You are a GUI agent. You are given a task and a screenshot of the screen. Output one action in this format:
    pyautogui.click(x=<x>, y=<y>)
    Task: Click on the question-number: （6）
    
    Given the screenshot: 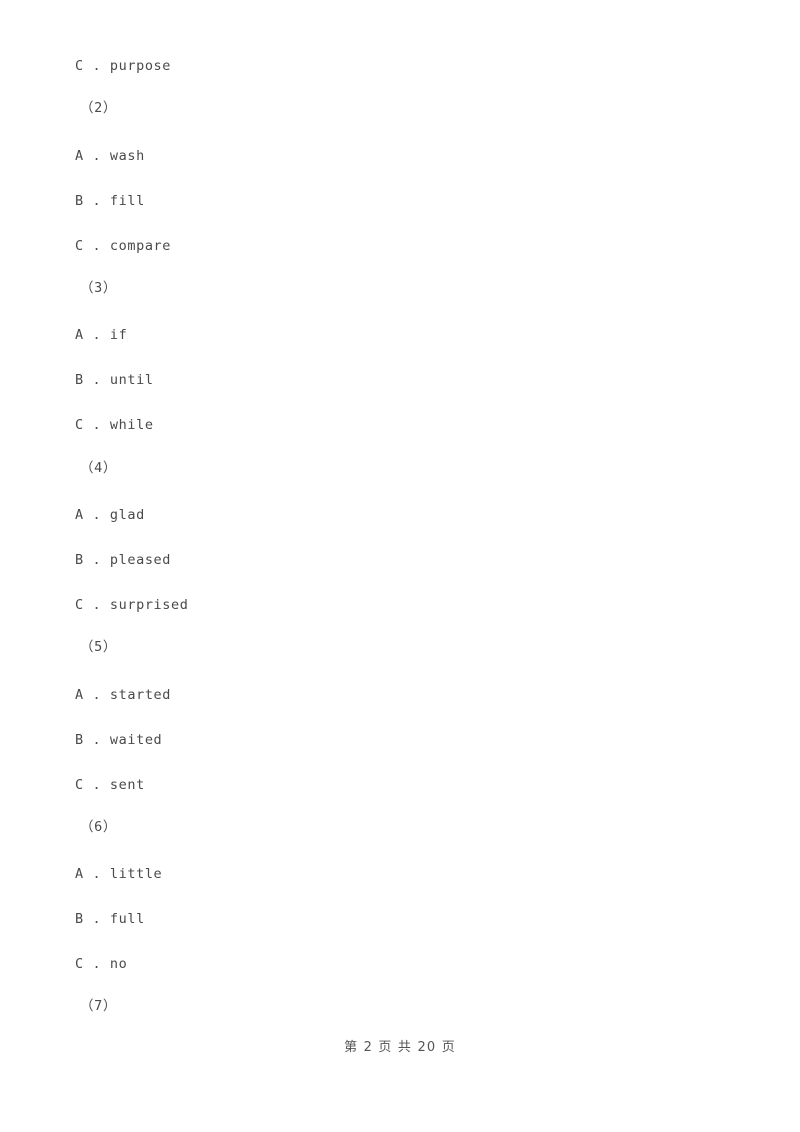 What is the action you would take?
    pyautogui.click(x=98, y=827)
    